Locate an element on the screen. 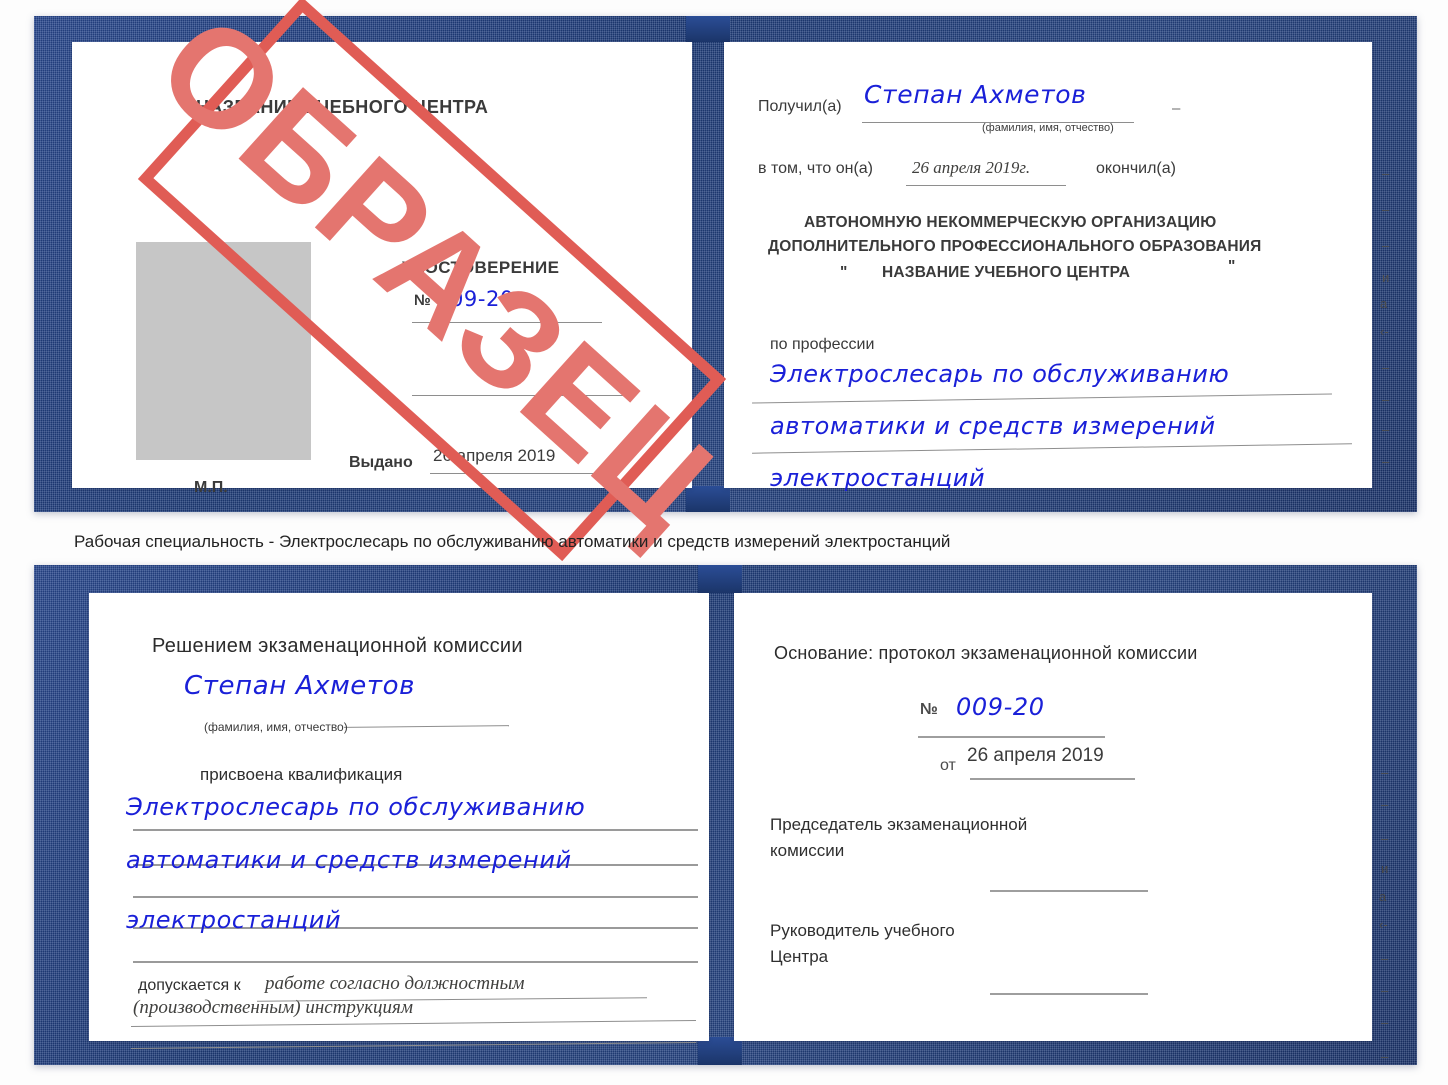 The image size is (1448, 1085). issued-rule is located at coordinates (520, 473).